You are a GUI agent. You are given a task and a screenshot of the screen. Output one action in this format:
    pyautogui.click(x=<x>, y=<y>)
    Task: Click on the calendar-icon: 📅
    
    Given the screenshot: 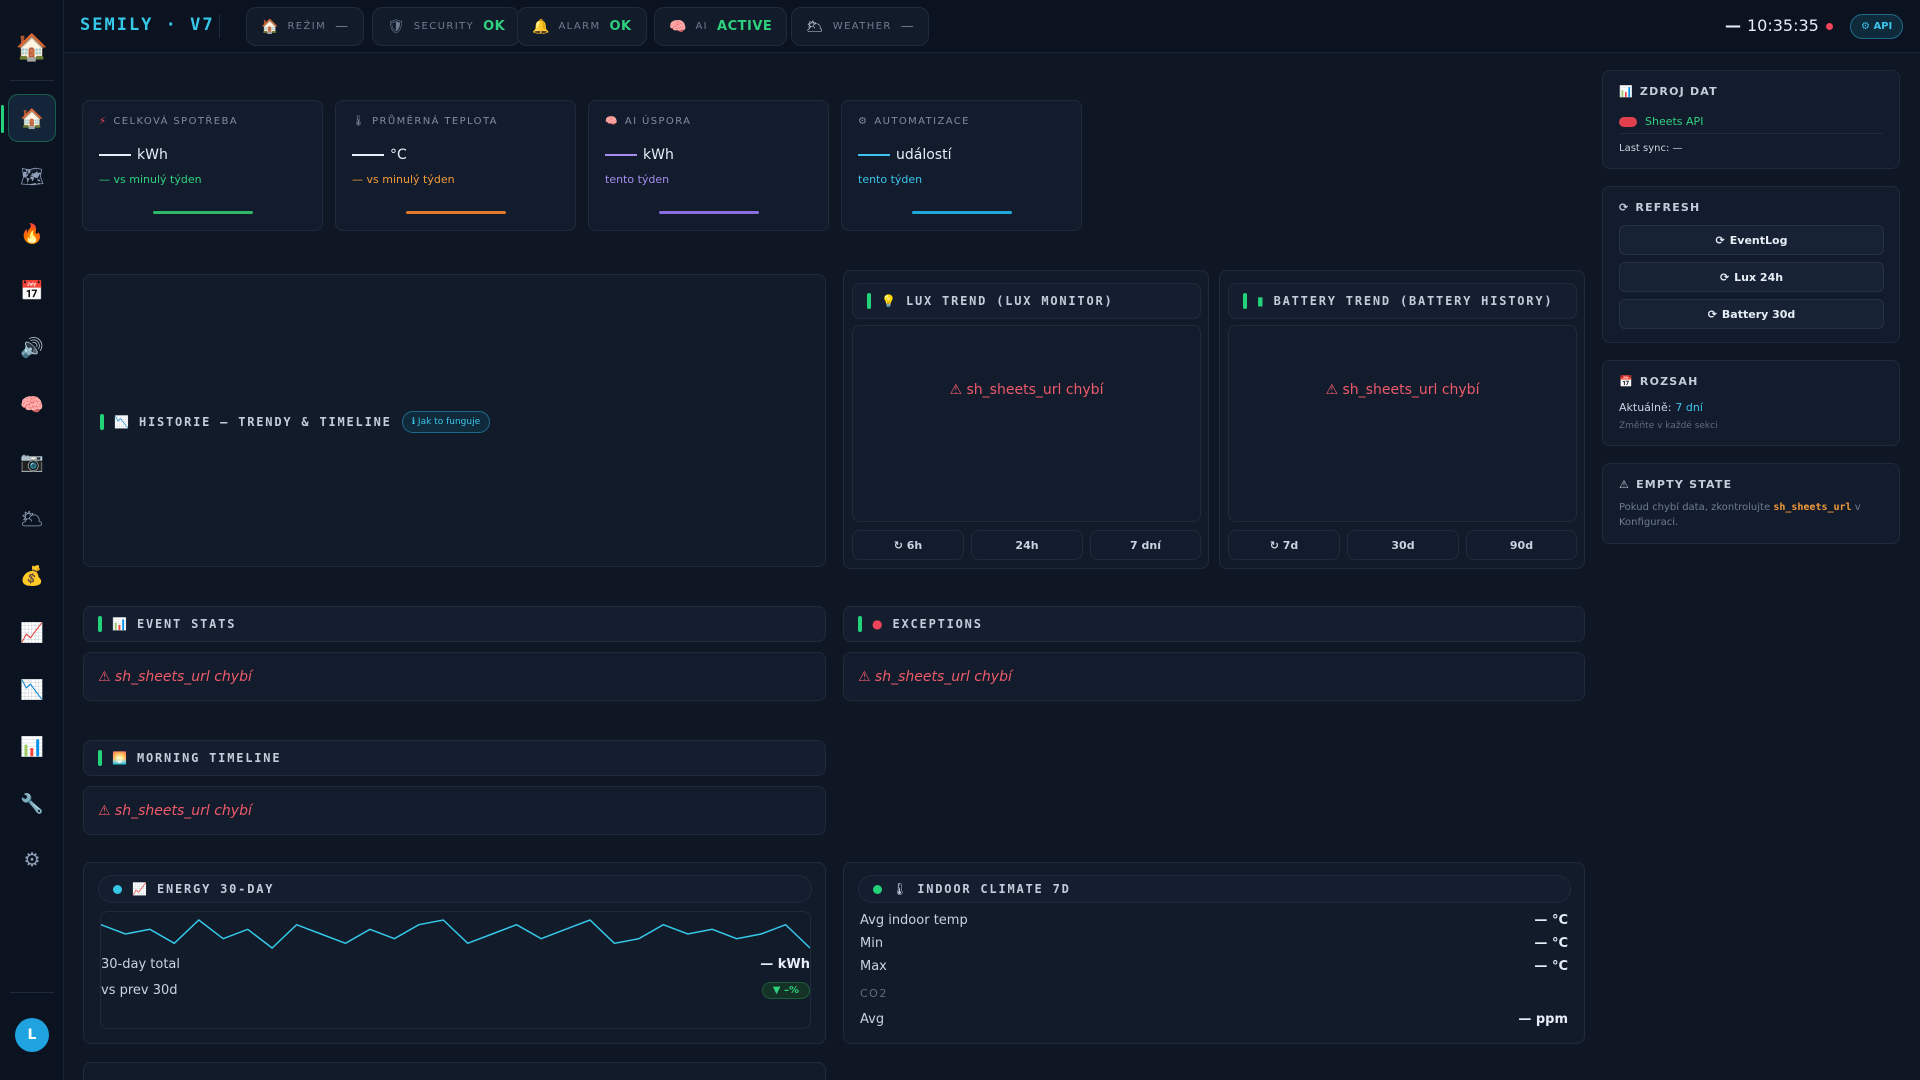 What is the action you would take?
    pyautogui.click(x=1626, y=381)
    